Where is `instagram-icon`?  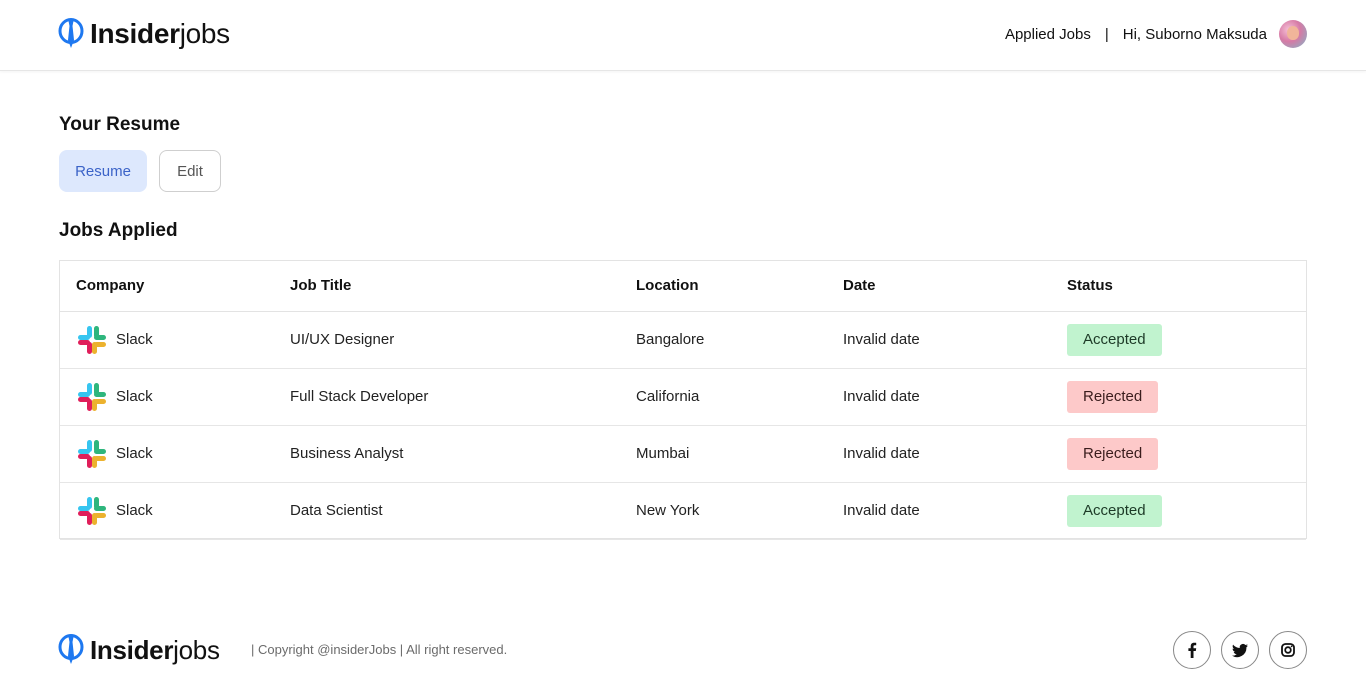
instagram-icon is located at coordinates (1288, 650).